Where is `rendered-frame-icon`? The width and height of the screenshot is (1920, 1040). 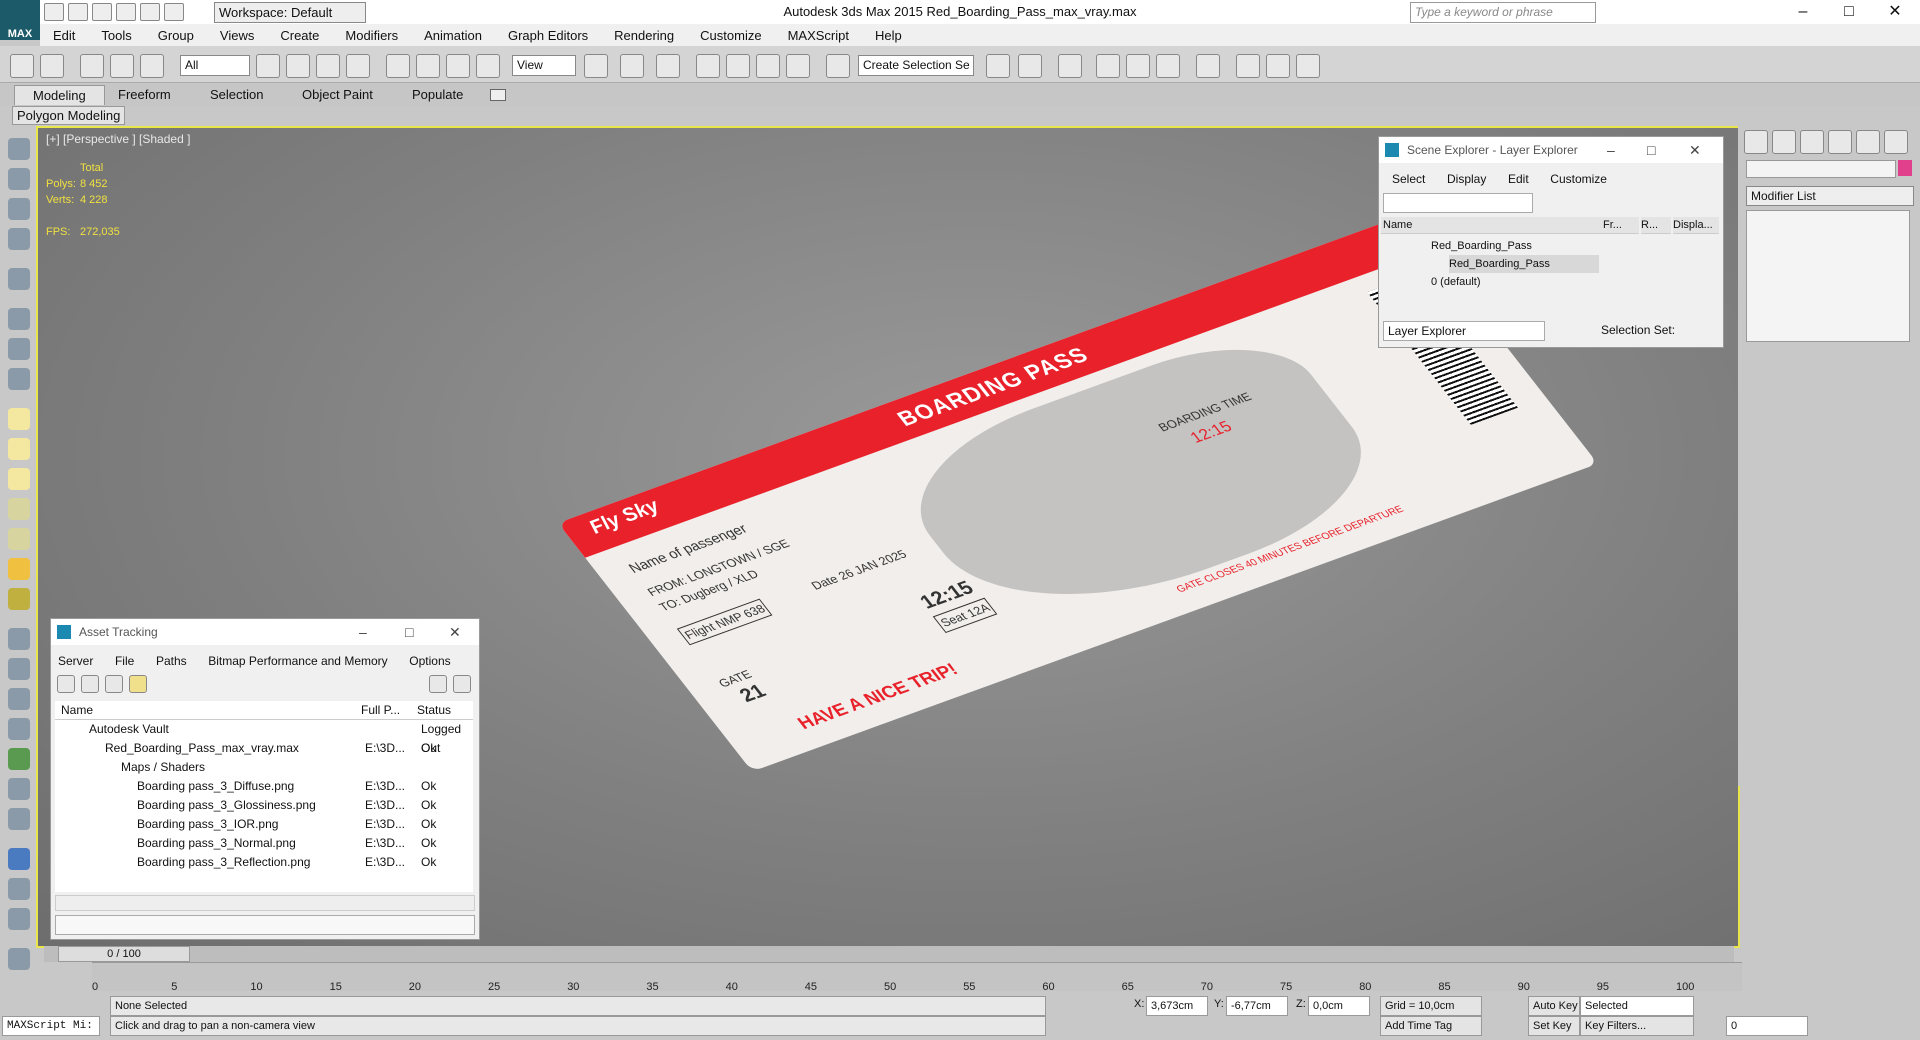
rendered-frame-icon is located at coordinates (1278, 66).